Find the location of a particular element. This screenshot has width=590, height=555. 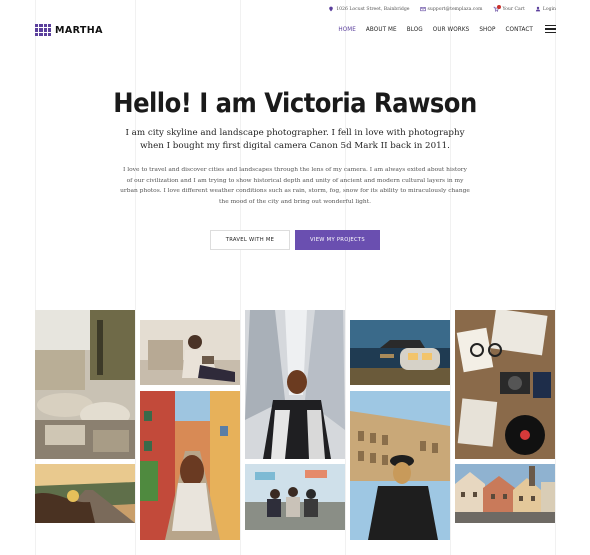

nav-item-contact: CONTACT is located at coordinates (519, 29).